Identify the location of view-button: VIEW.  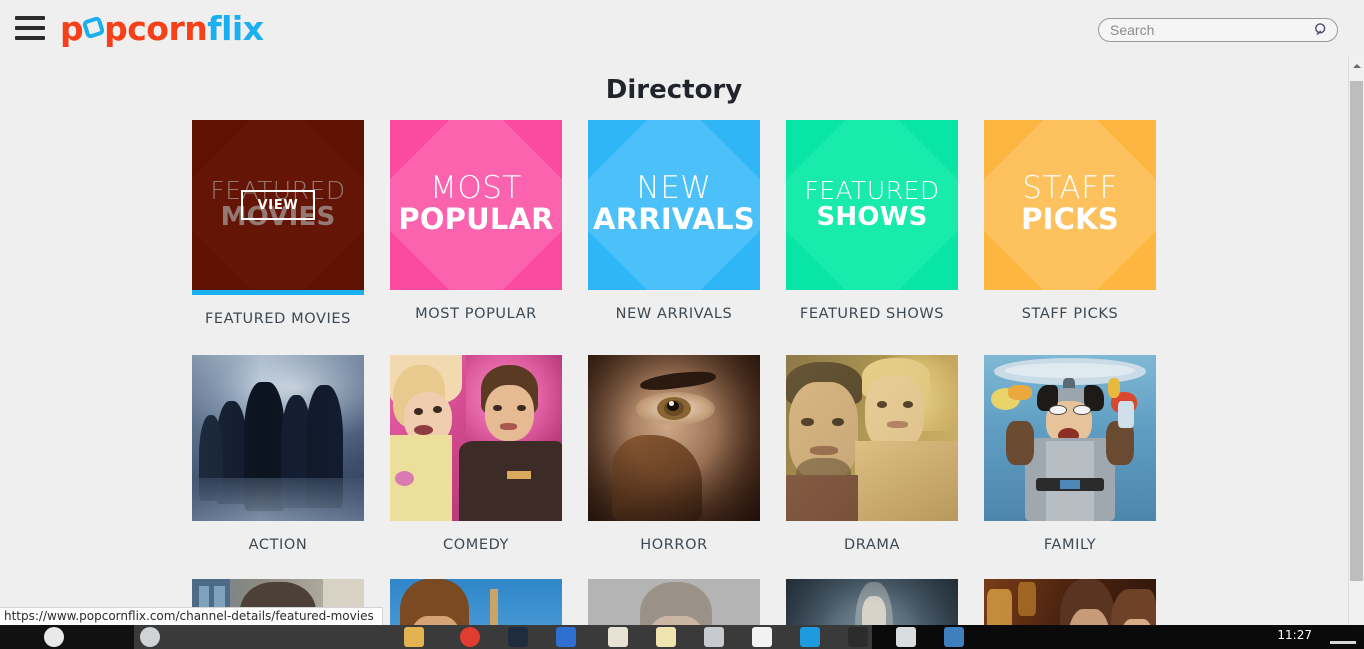
(278, 205).